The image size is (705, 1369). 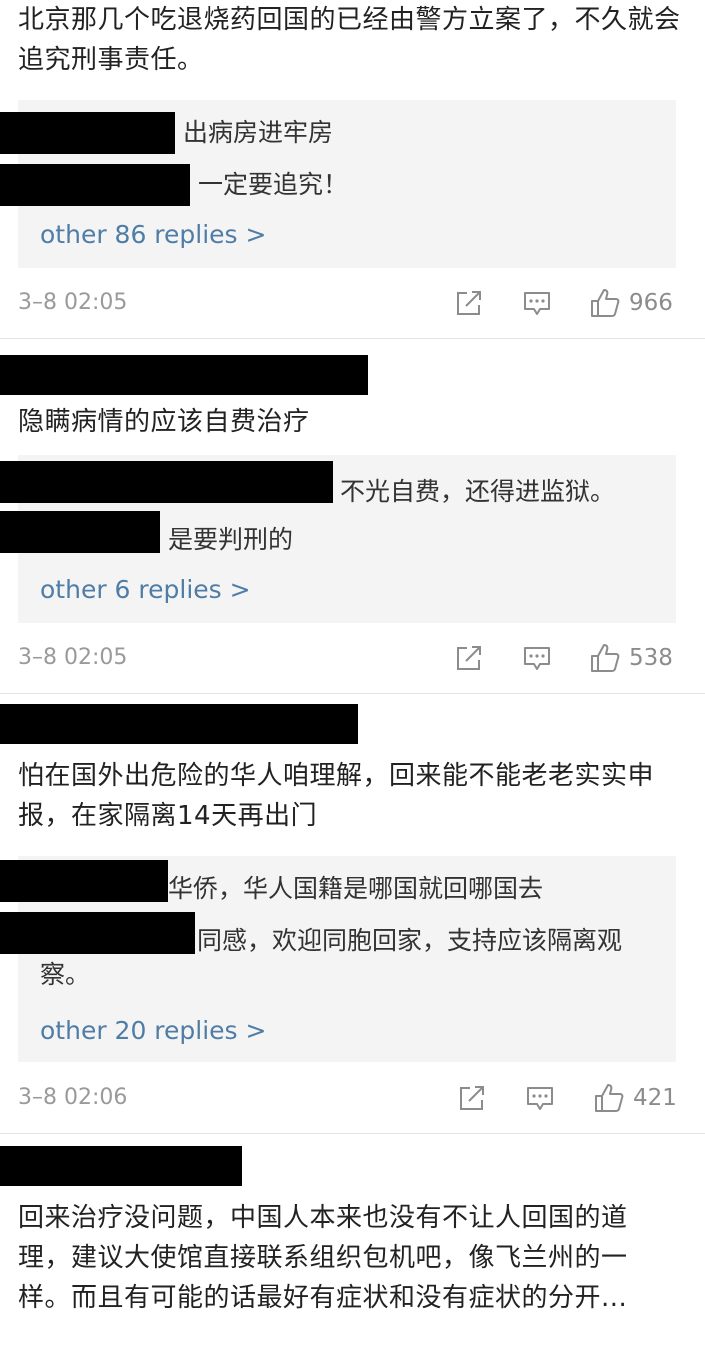 I want to click on reply-text: 不光自费，还得进监狱。, so click(x=478, y=491).